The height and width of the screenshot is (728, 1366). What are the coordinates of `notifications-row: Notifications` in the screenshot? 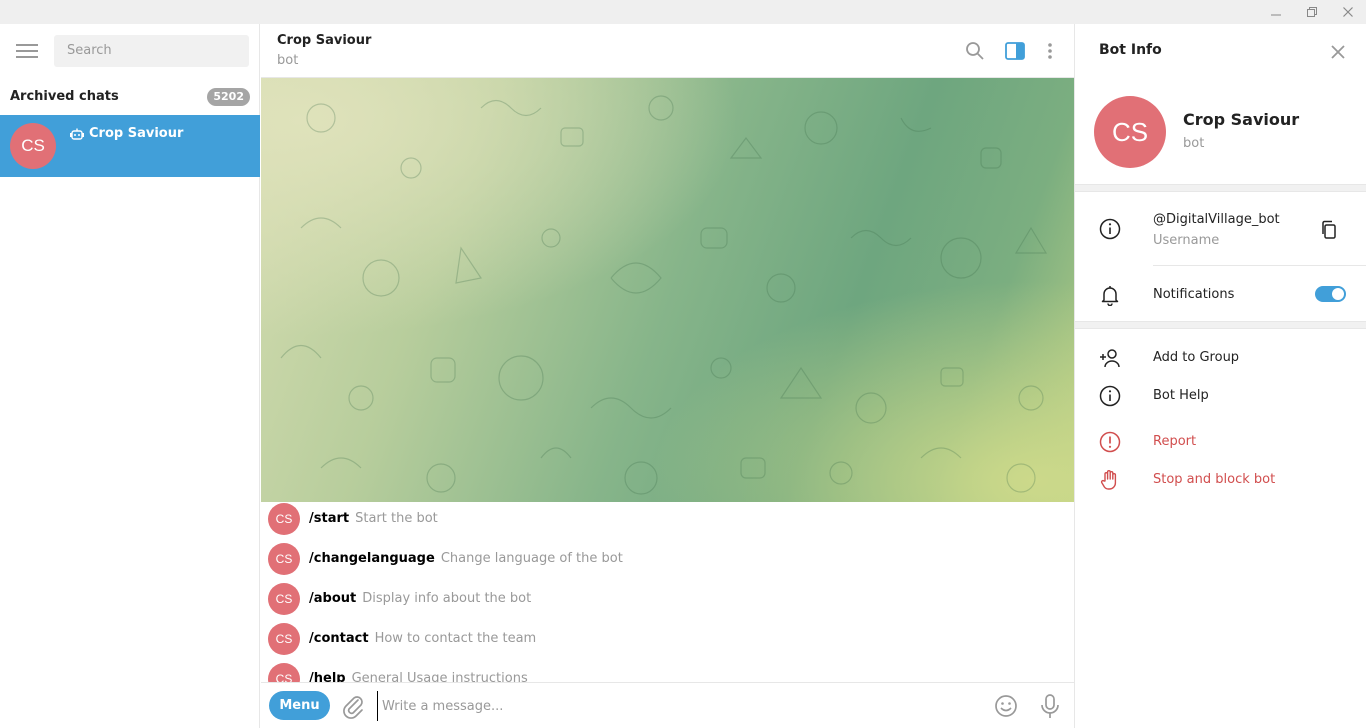 It's located at (1220, 295).